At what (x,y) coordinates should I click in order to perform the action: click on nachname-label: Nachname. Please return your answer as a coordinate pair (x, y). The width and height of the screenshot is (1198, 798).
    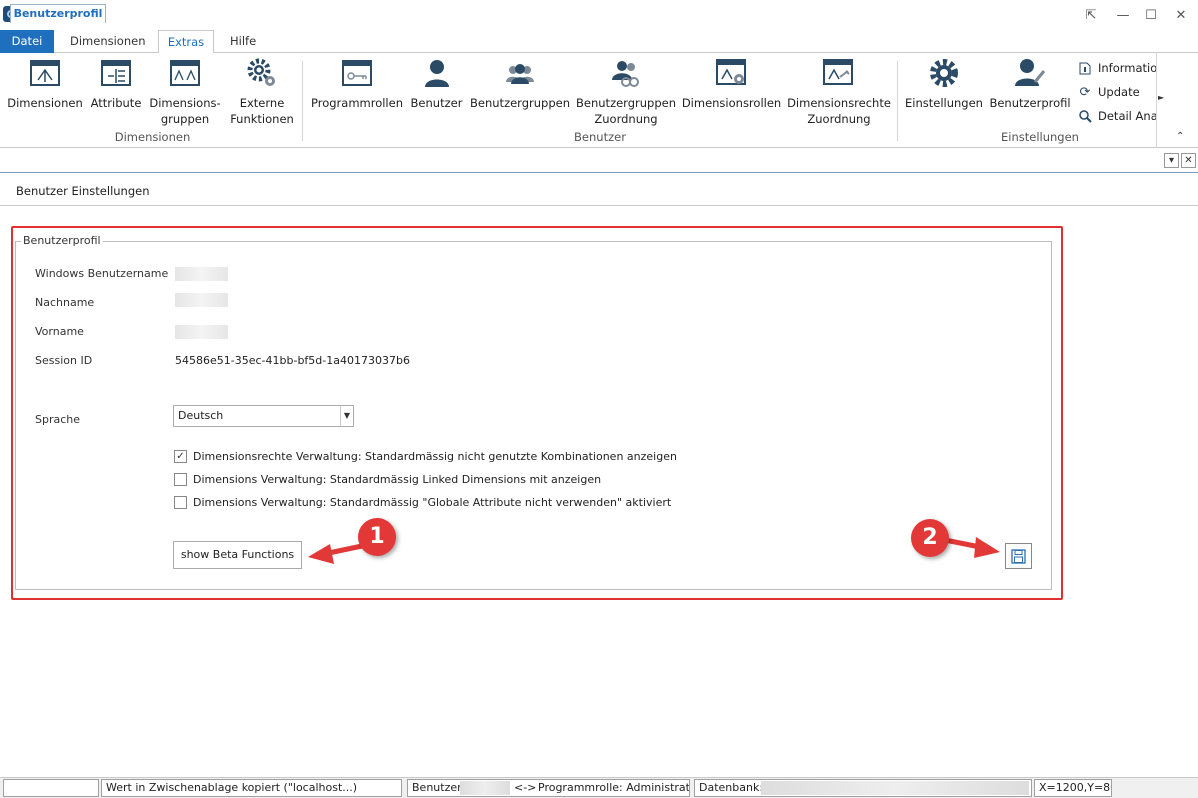
    Looking at the image, I should click on (65, 302).